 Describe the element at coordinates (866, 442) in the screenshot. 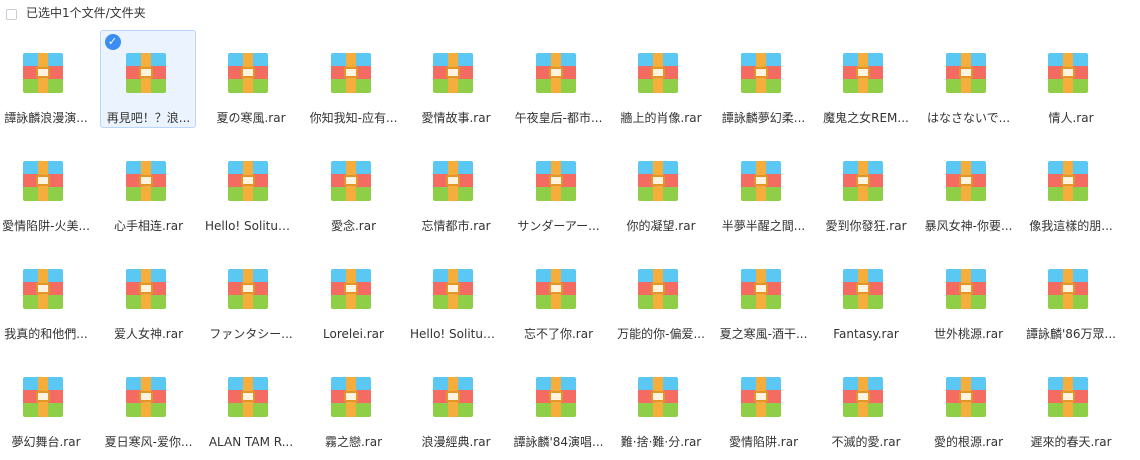

I see `file-name-label: 不滅的愛.rar` at that location.